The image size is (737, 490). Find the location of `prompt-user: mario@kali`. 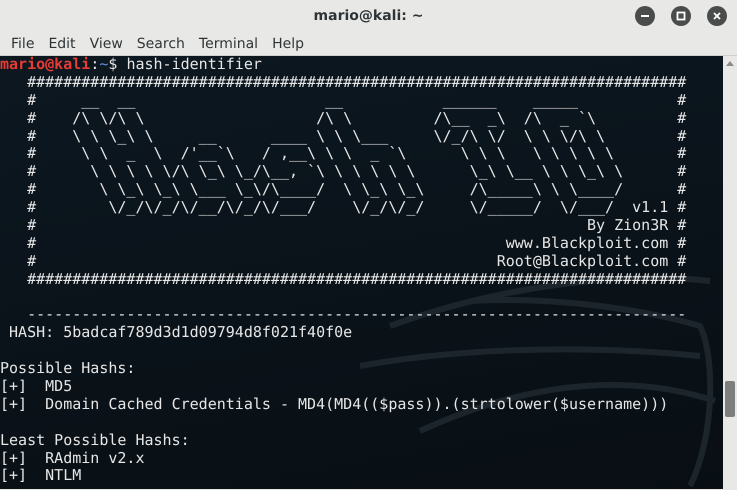

prompt-user: mario@kali is located at coordinates (45, 64).